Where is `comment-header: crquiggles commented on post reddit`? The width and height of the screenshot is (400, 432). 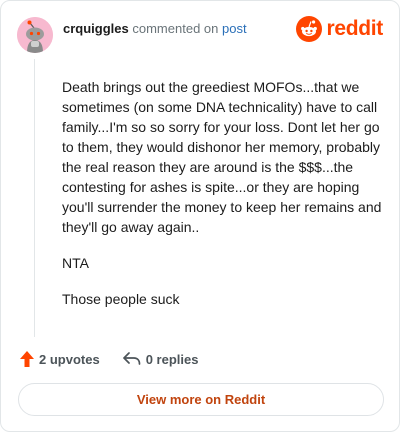
comment-header: crquiggles commented on post reddit is located at coordinates (200, 34).